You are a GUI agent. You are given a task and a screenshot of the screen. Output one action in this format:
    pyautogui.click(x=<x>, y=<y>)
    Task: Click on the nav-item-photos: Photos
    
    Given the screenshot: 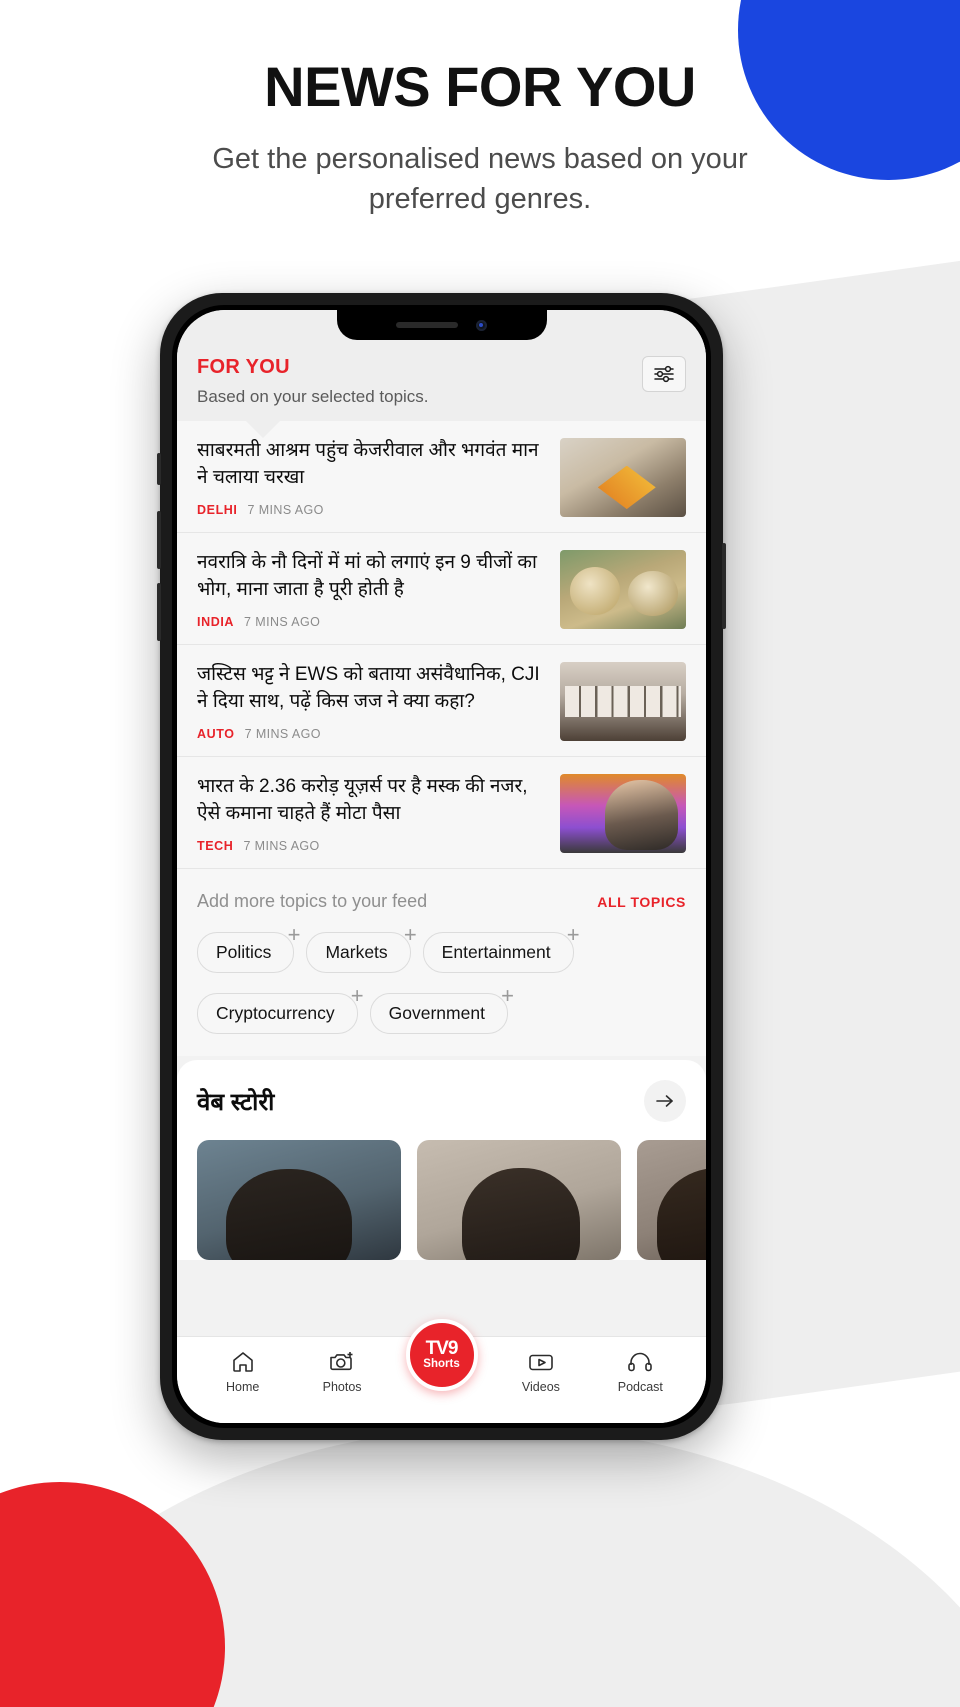 What is the action you would take?
    pyautogui.click(x=341, y=1371)
    